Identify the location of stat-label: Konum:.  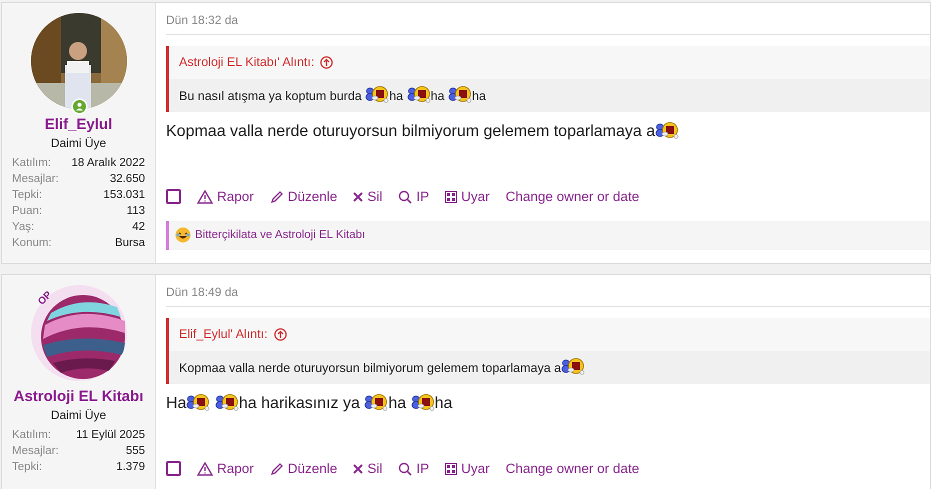
(32, 243).